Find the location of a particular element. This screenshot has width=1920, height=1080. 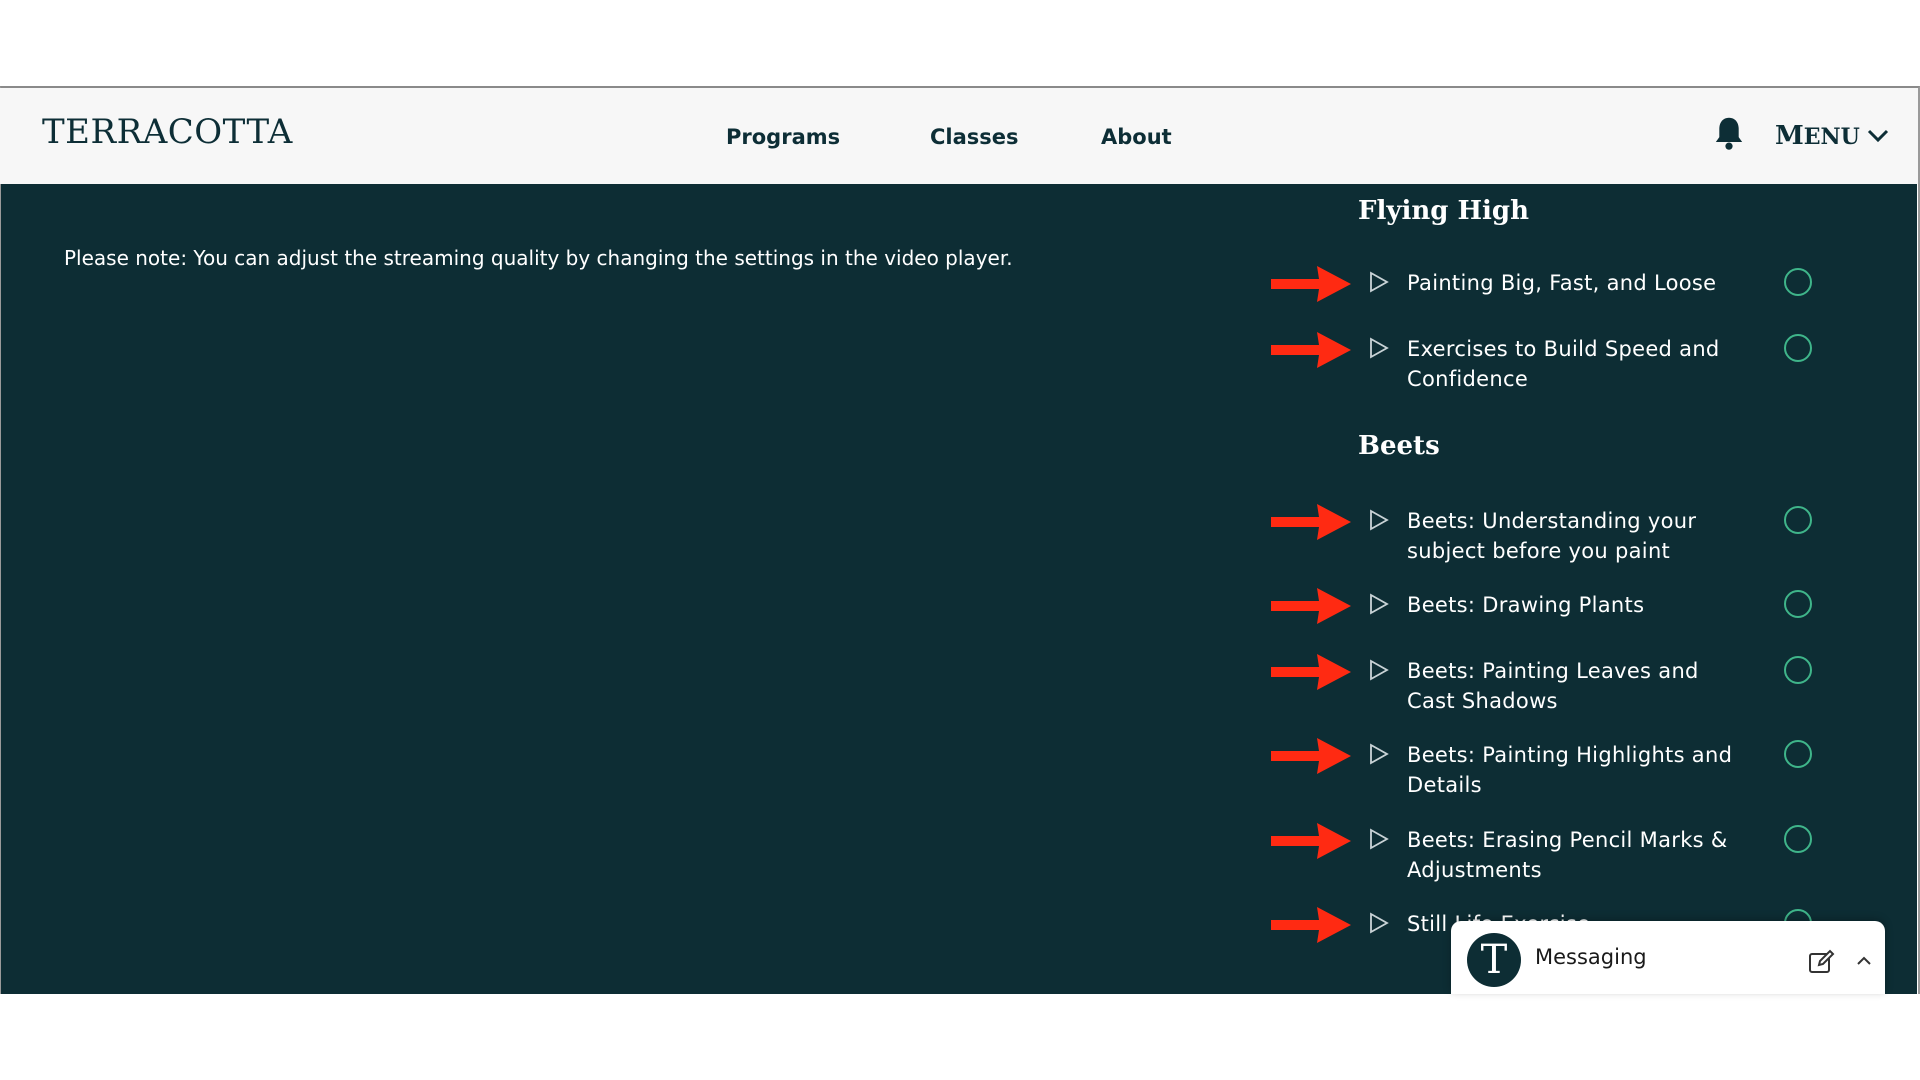

section-title: Beets is located at coordinates (1399, 446).